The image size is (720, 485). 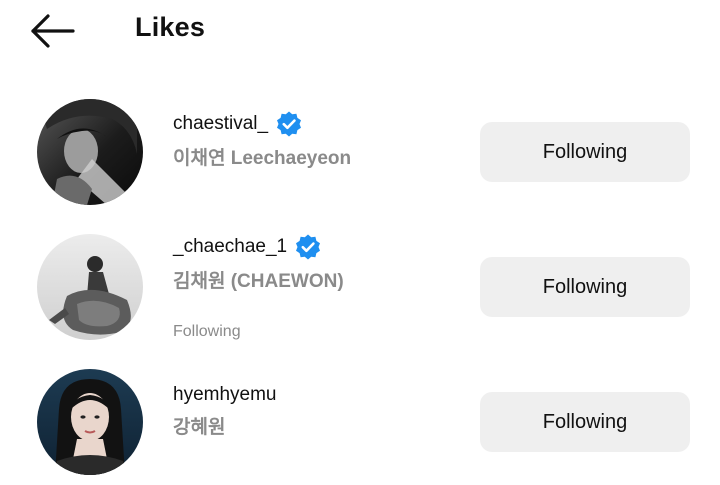 I want to click on full-name: 김채원 (CHAEWON), so click(x=258, y=281).